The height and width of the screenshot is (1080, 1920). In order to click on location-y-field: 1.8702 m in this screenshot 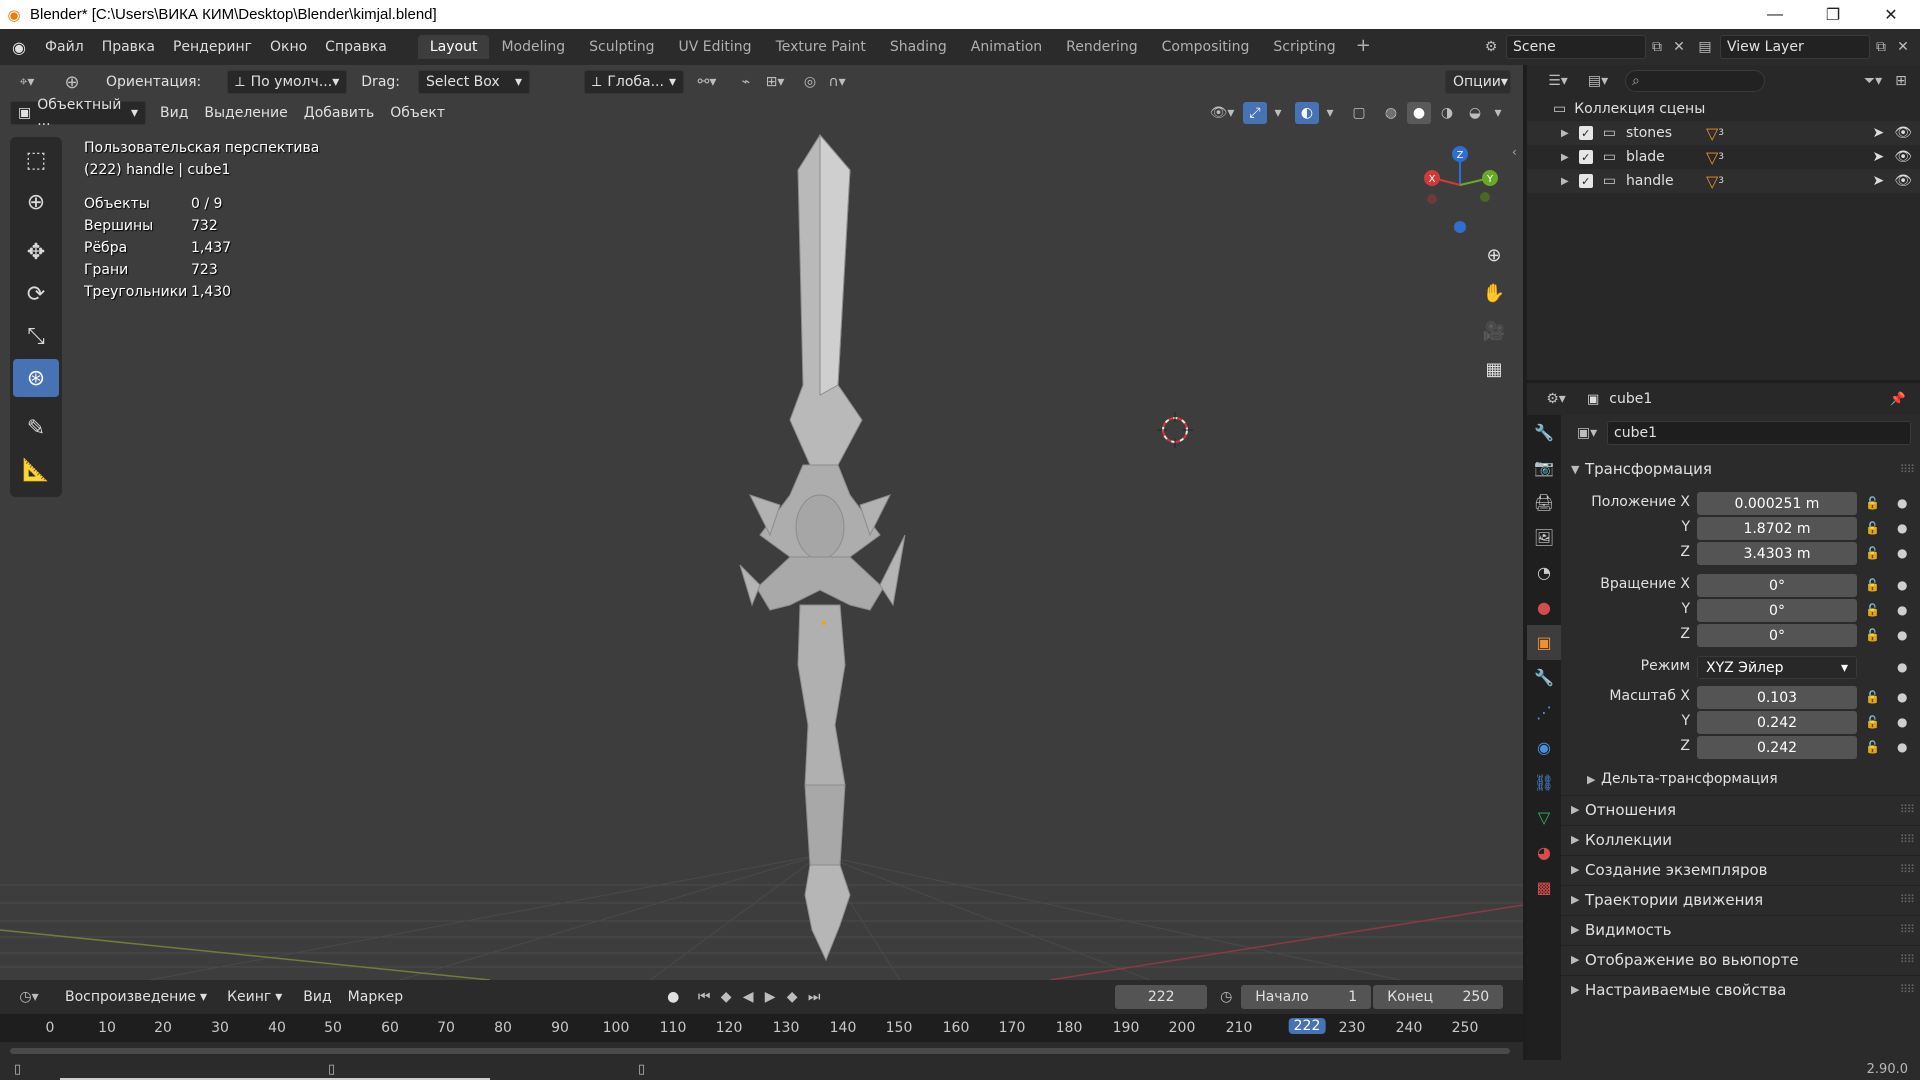, I will do `click(1777, 528)`.